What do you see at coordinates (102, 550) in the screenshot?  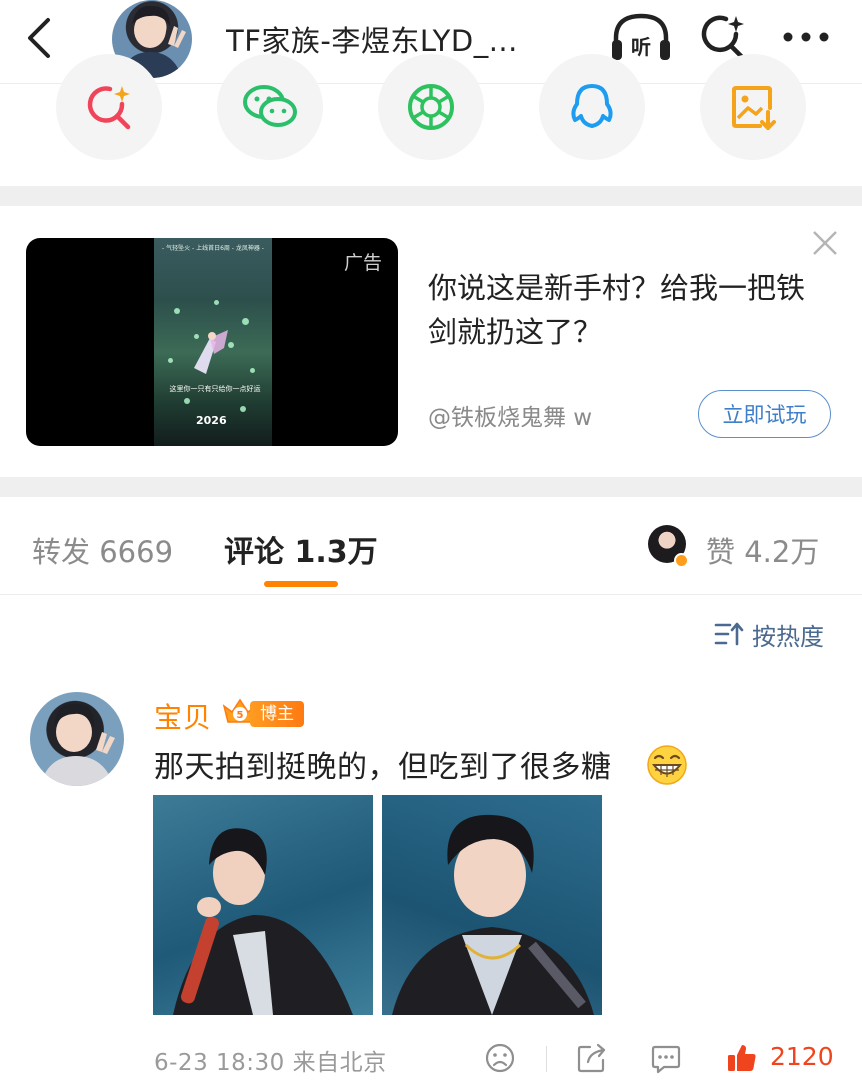 I see `tab-repost: 转发 6669` at bounding box center [102, 550].